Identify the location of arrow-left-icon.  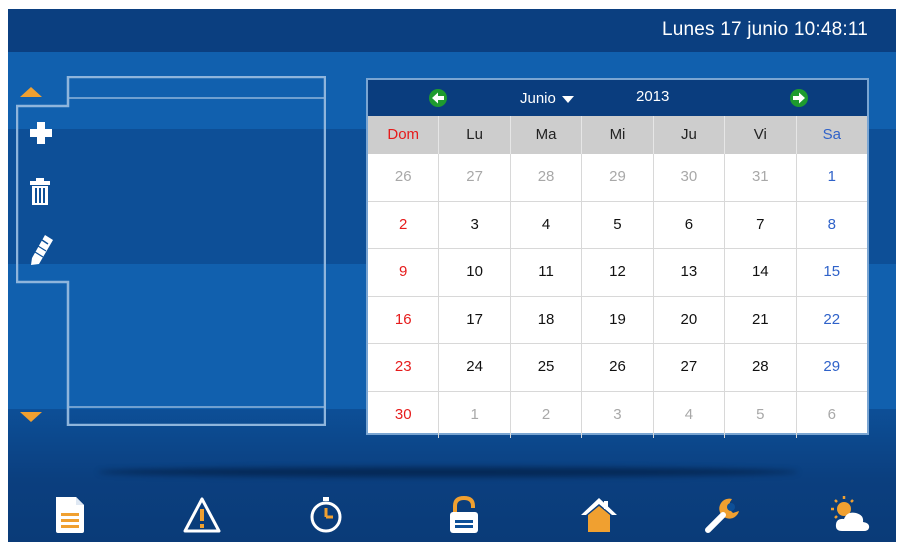
(438, 98).